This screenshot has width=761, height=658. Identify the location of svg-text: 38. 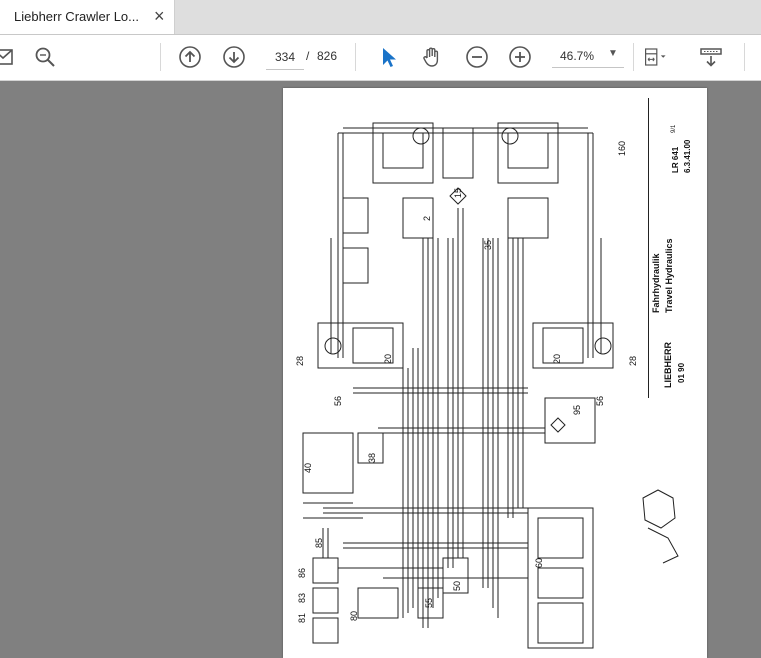
(372, 458).